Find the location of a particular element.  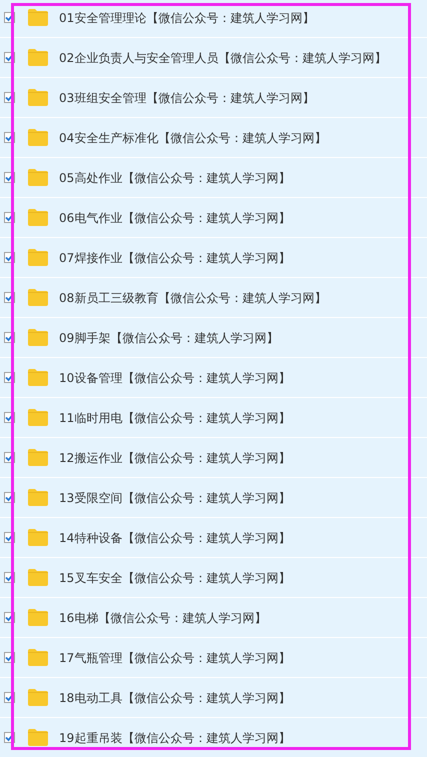

folder-name: 14特种设备【微信公众号：建筑人学习网】 is located at coordinates (174, 537).